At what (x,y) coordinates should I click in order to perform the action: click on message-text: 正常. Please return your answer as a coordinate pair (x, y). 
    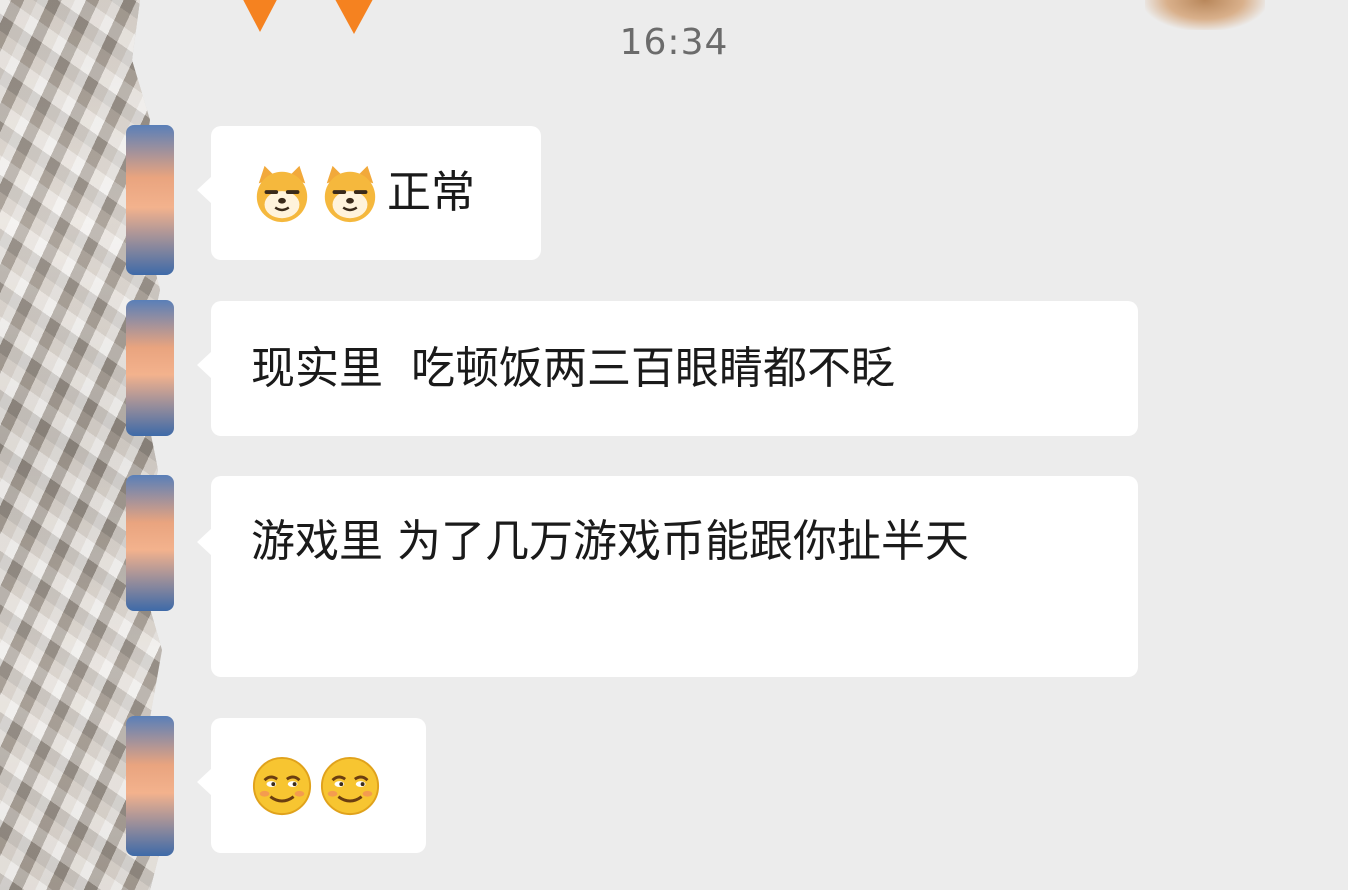
    Looking at the image, I should click on (431, 192).